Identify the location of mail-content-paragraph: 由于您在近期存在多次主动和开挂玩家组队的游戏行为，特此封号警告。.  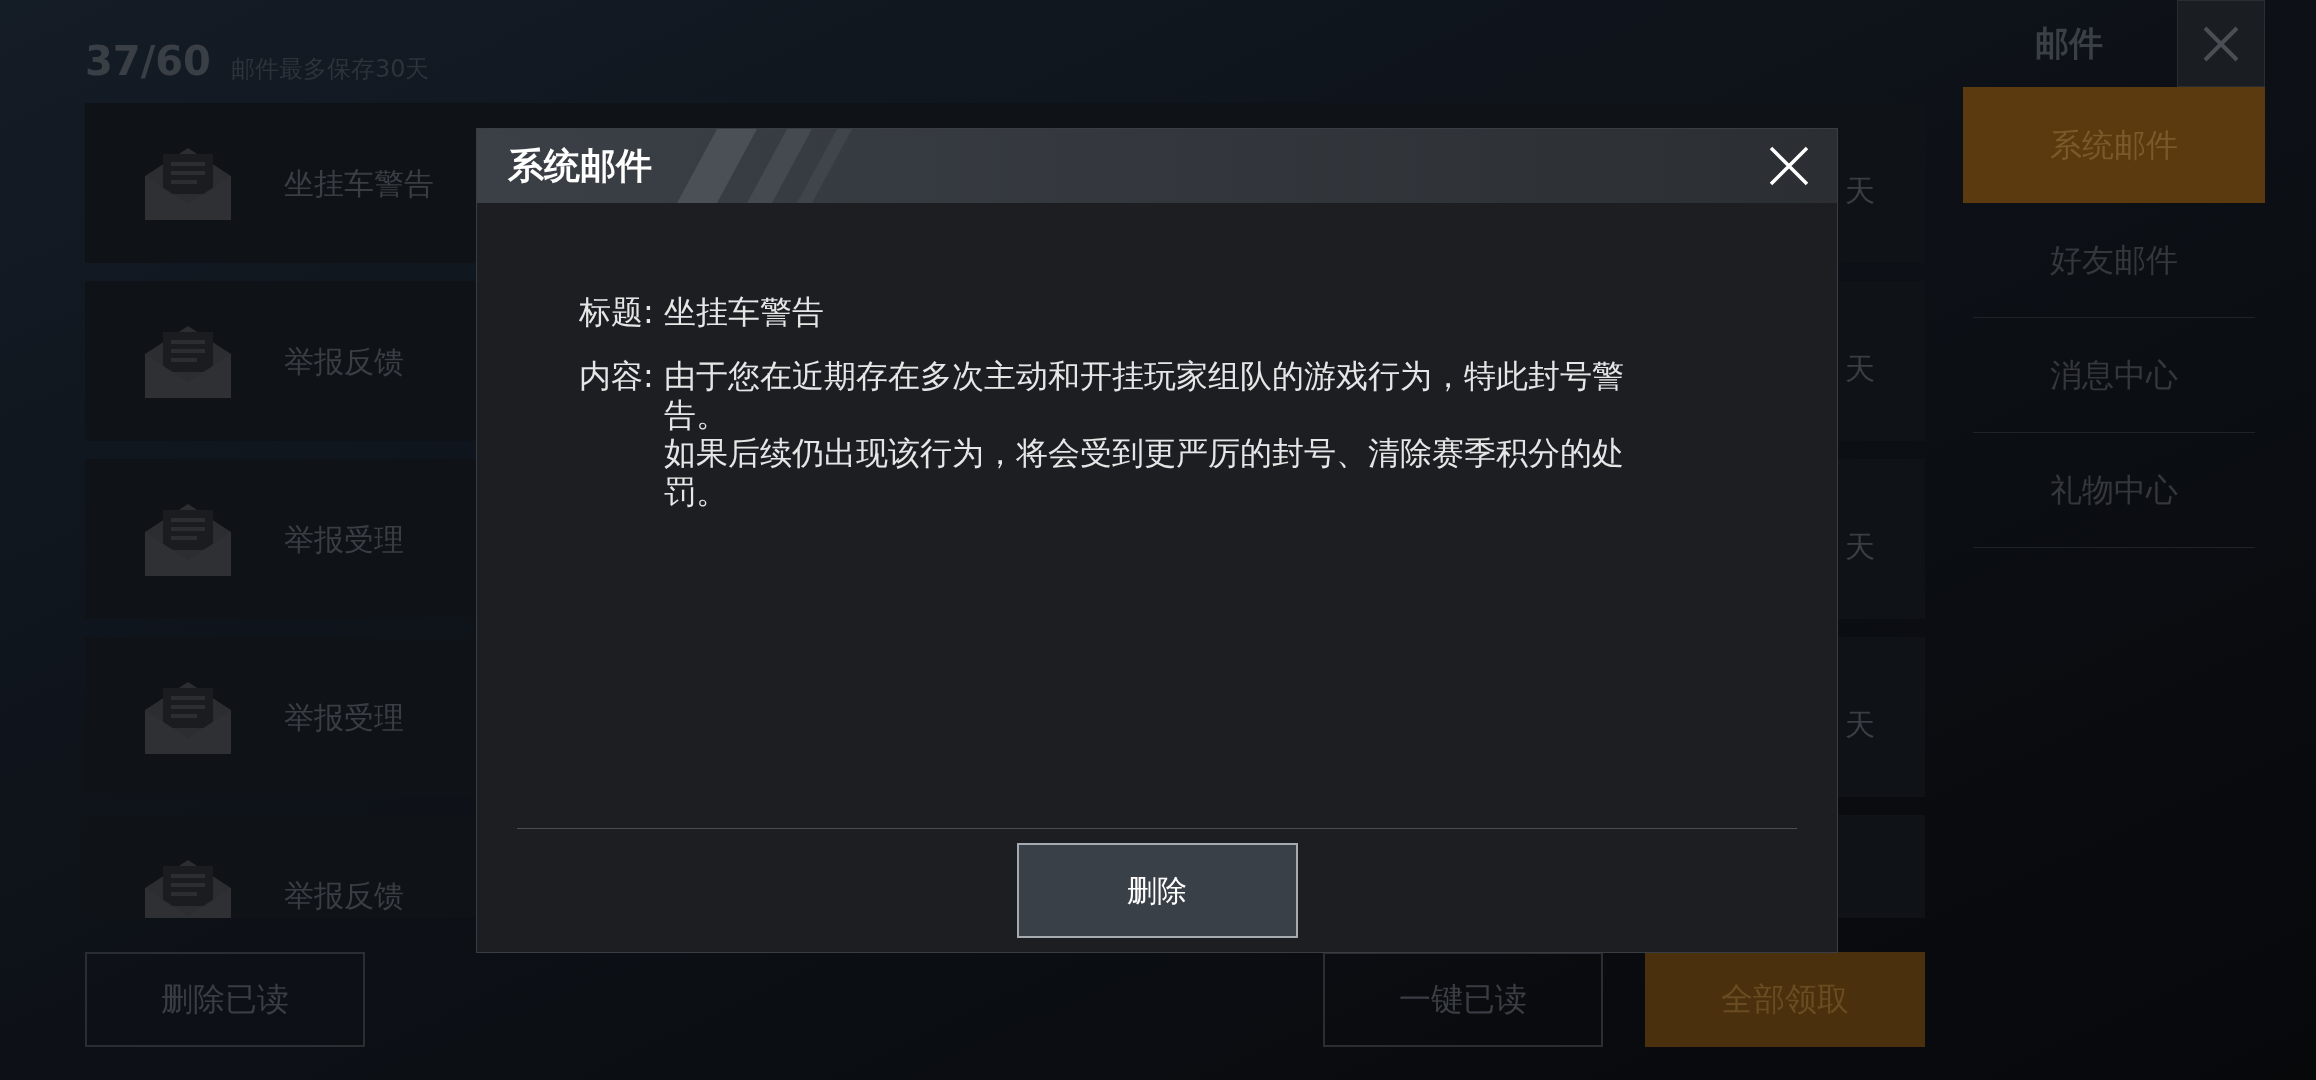
(1144, 396).